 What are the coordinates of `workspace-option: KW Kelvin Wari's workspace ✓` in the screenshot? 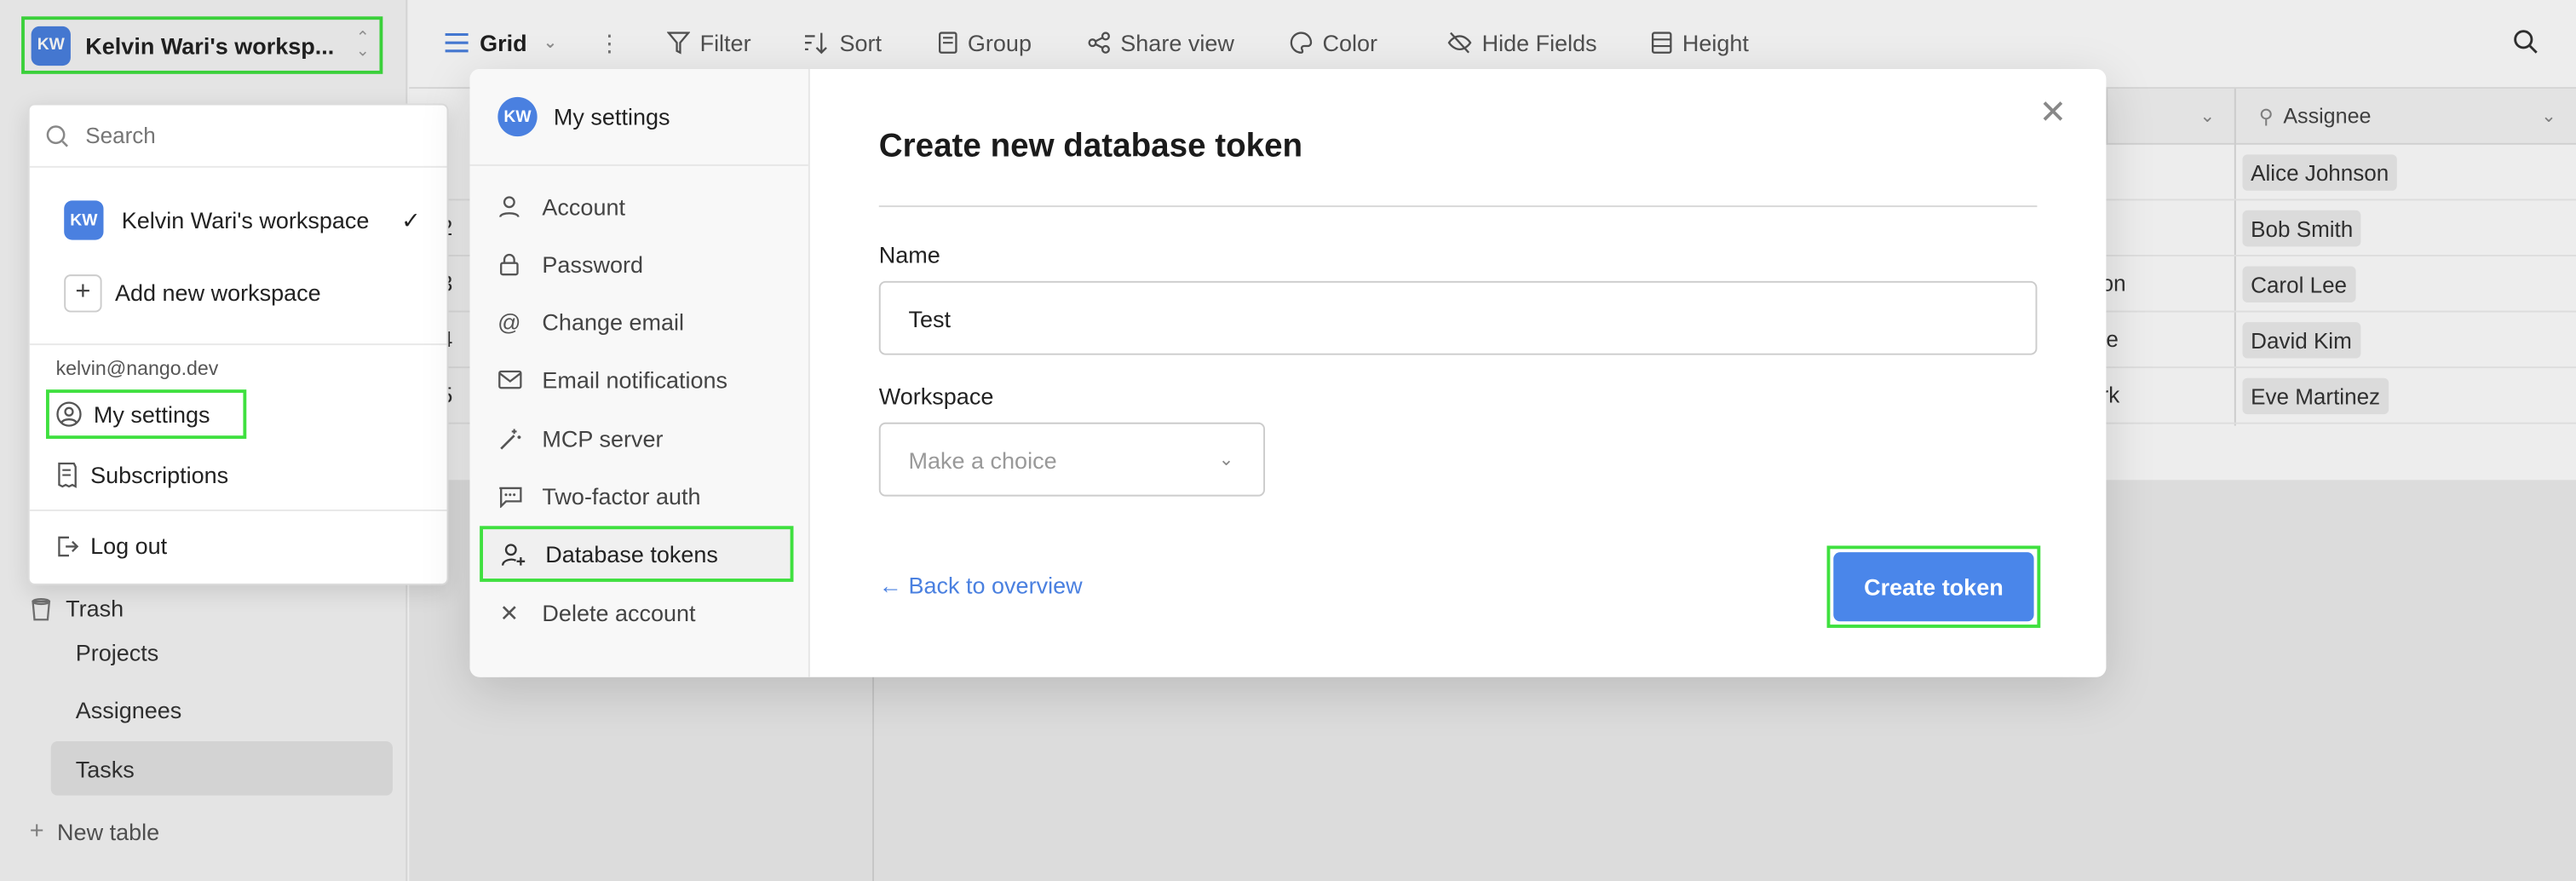 It's located at (239, 220).